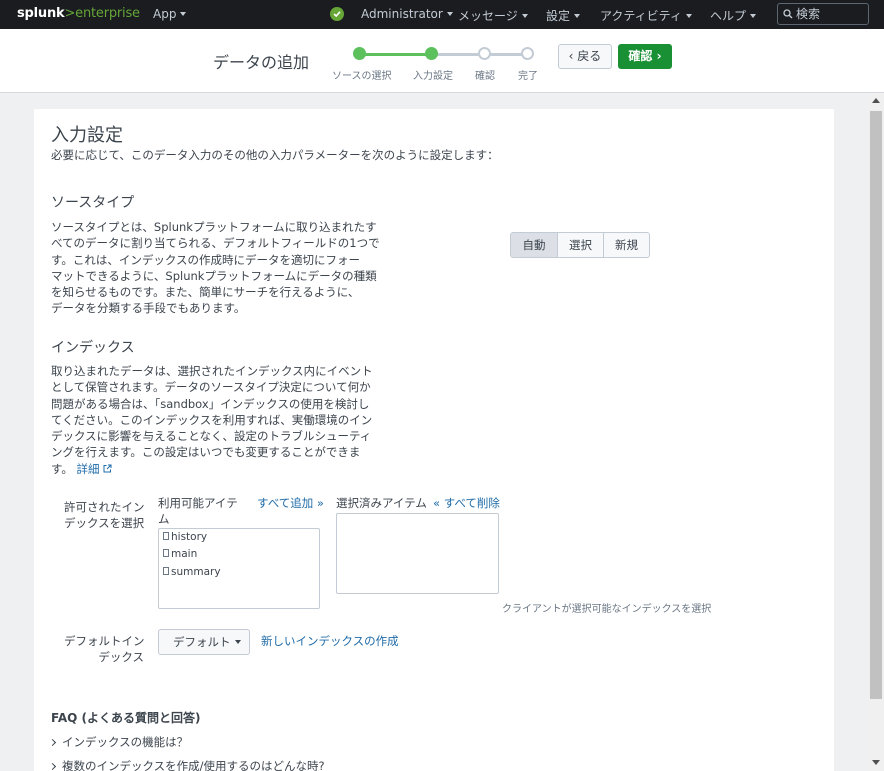 This screenshot has height=771, width=884. I want to click on external-link-icon, so click(107, 468).